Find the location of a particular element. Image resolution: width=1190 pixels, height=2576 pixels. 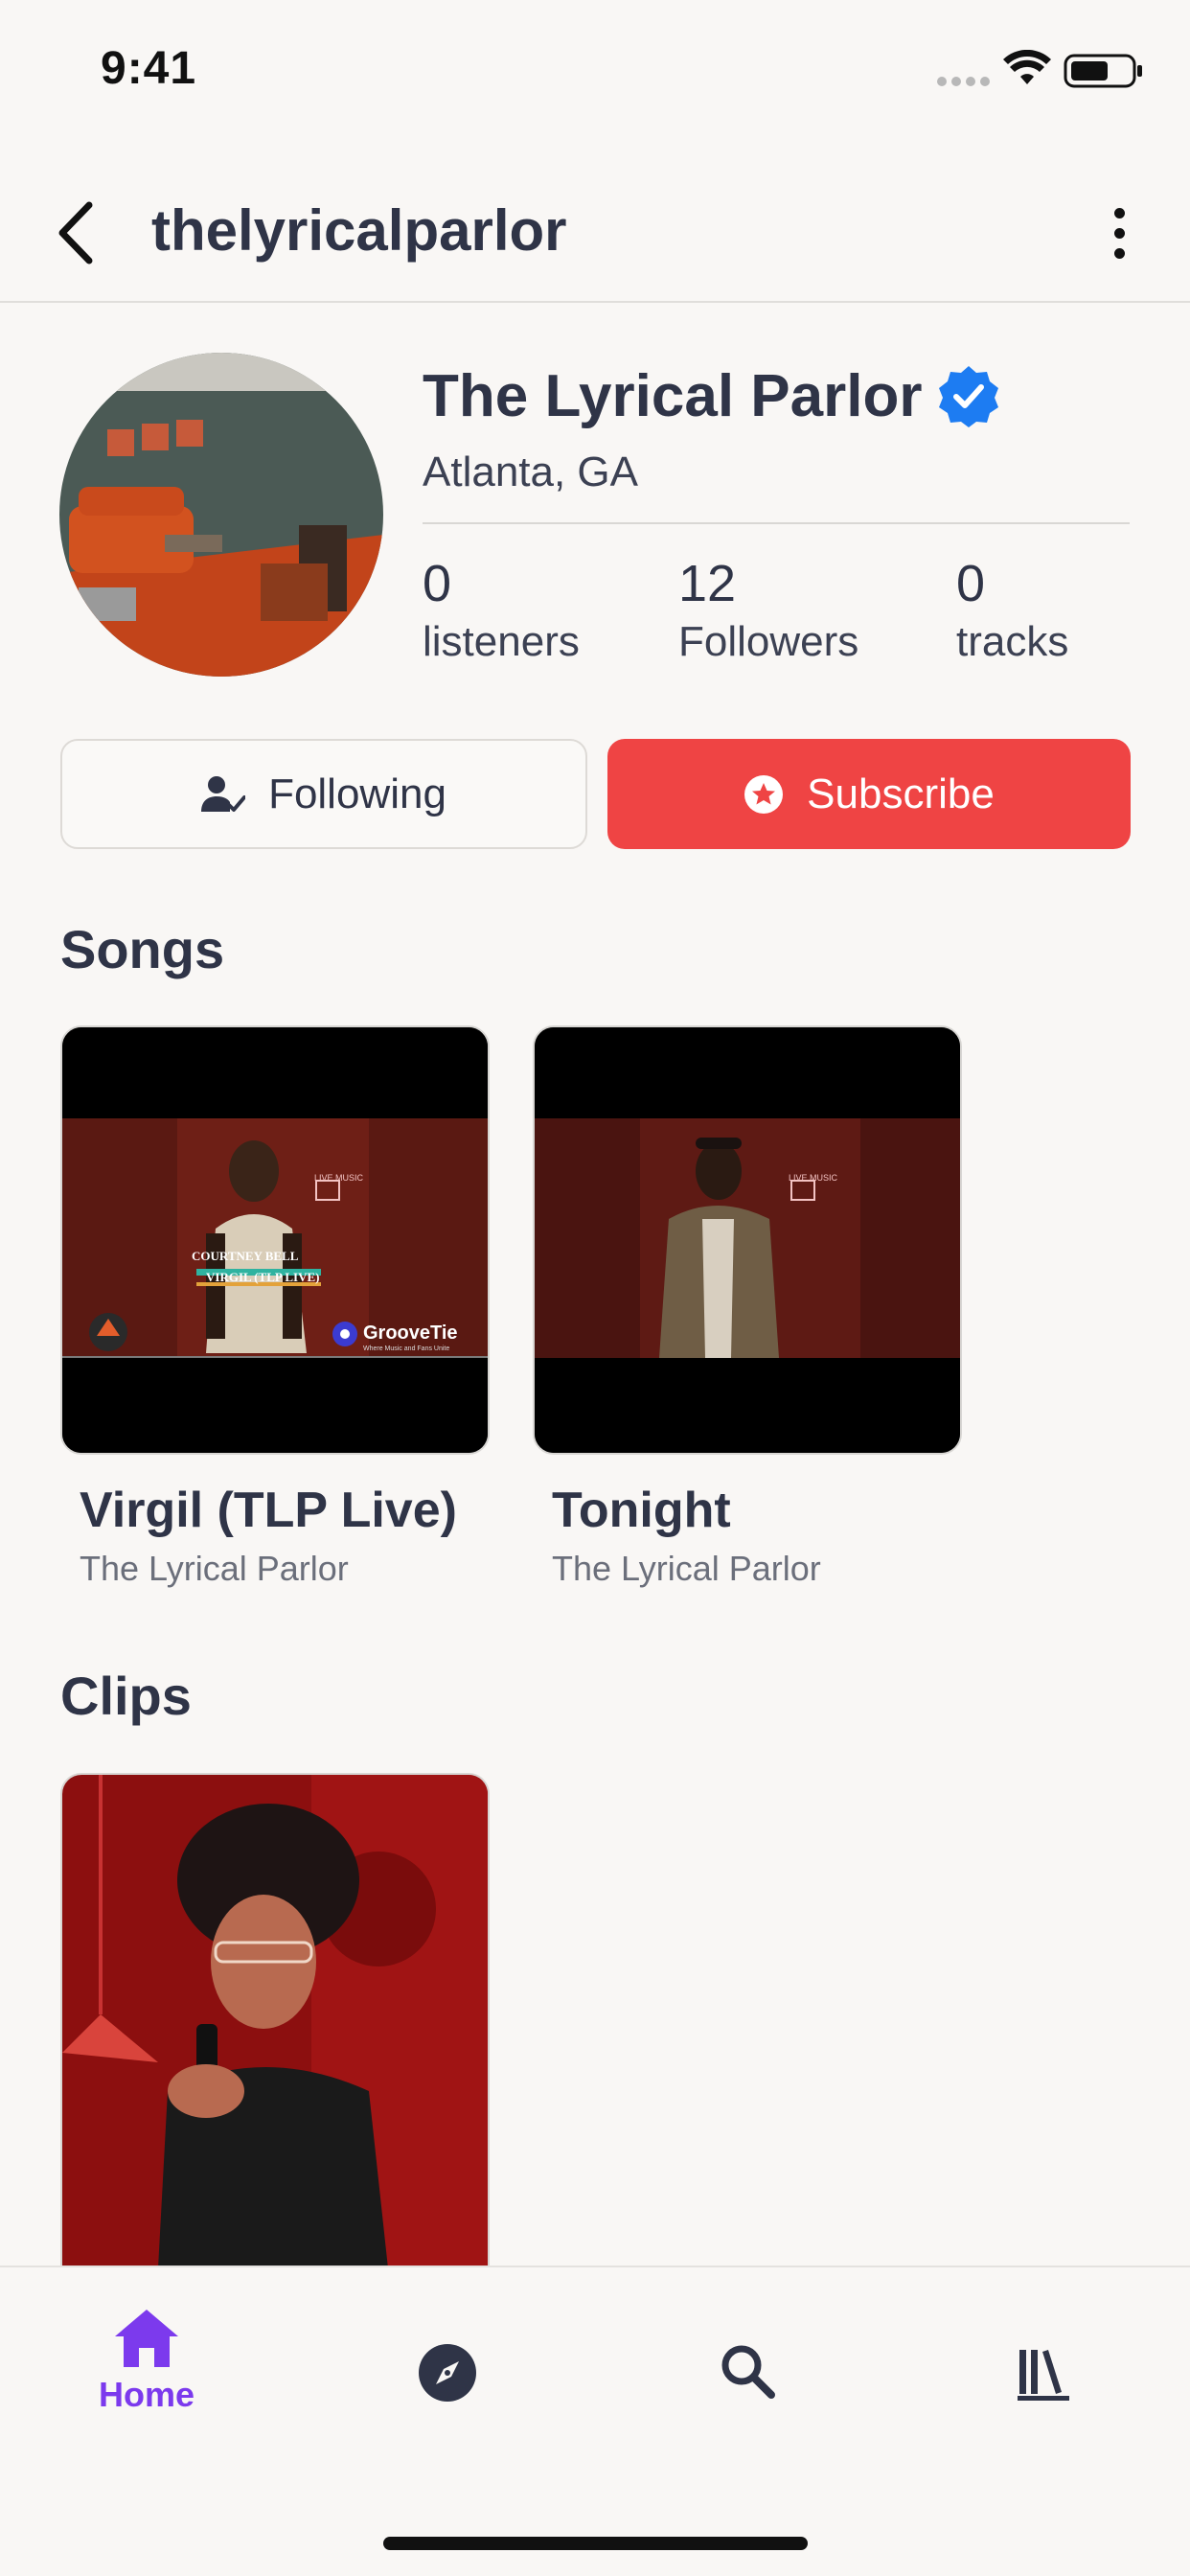

stat-label: tracks is located at coordinates (1013, 642).